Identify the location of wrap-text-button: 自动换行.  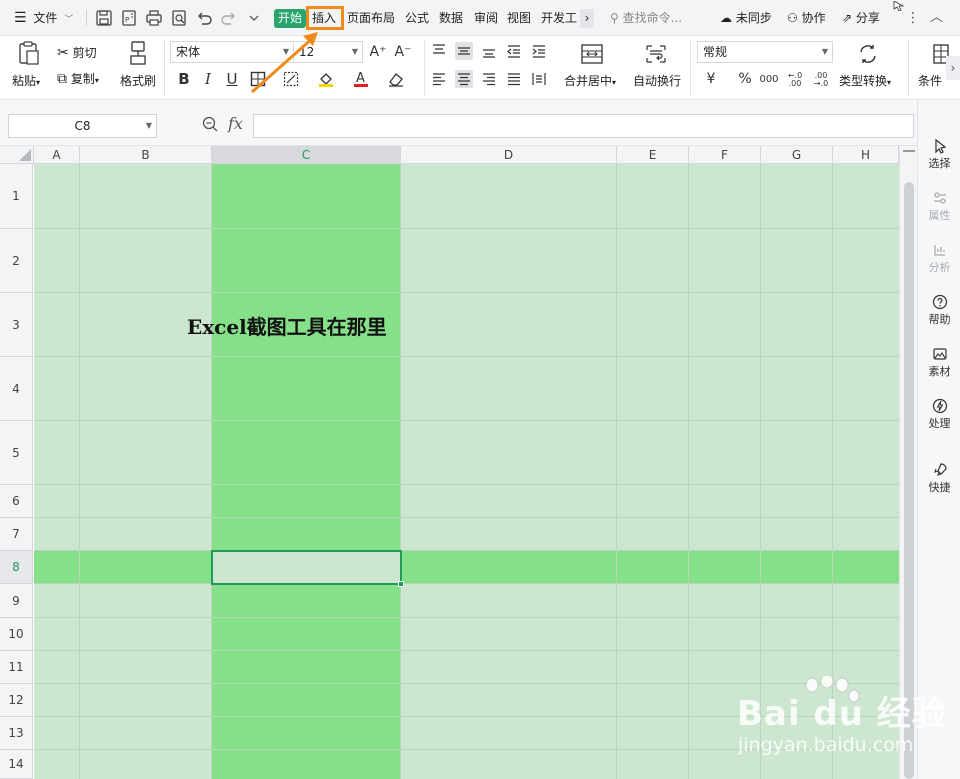
(657, 80).